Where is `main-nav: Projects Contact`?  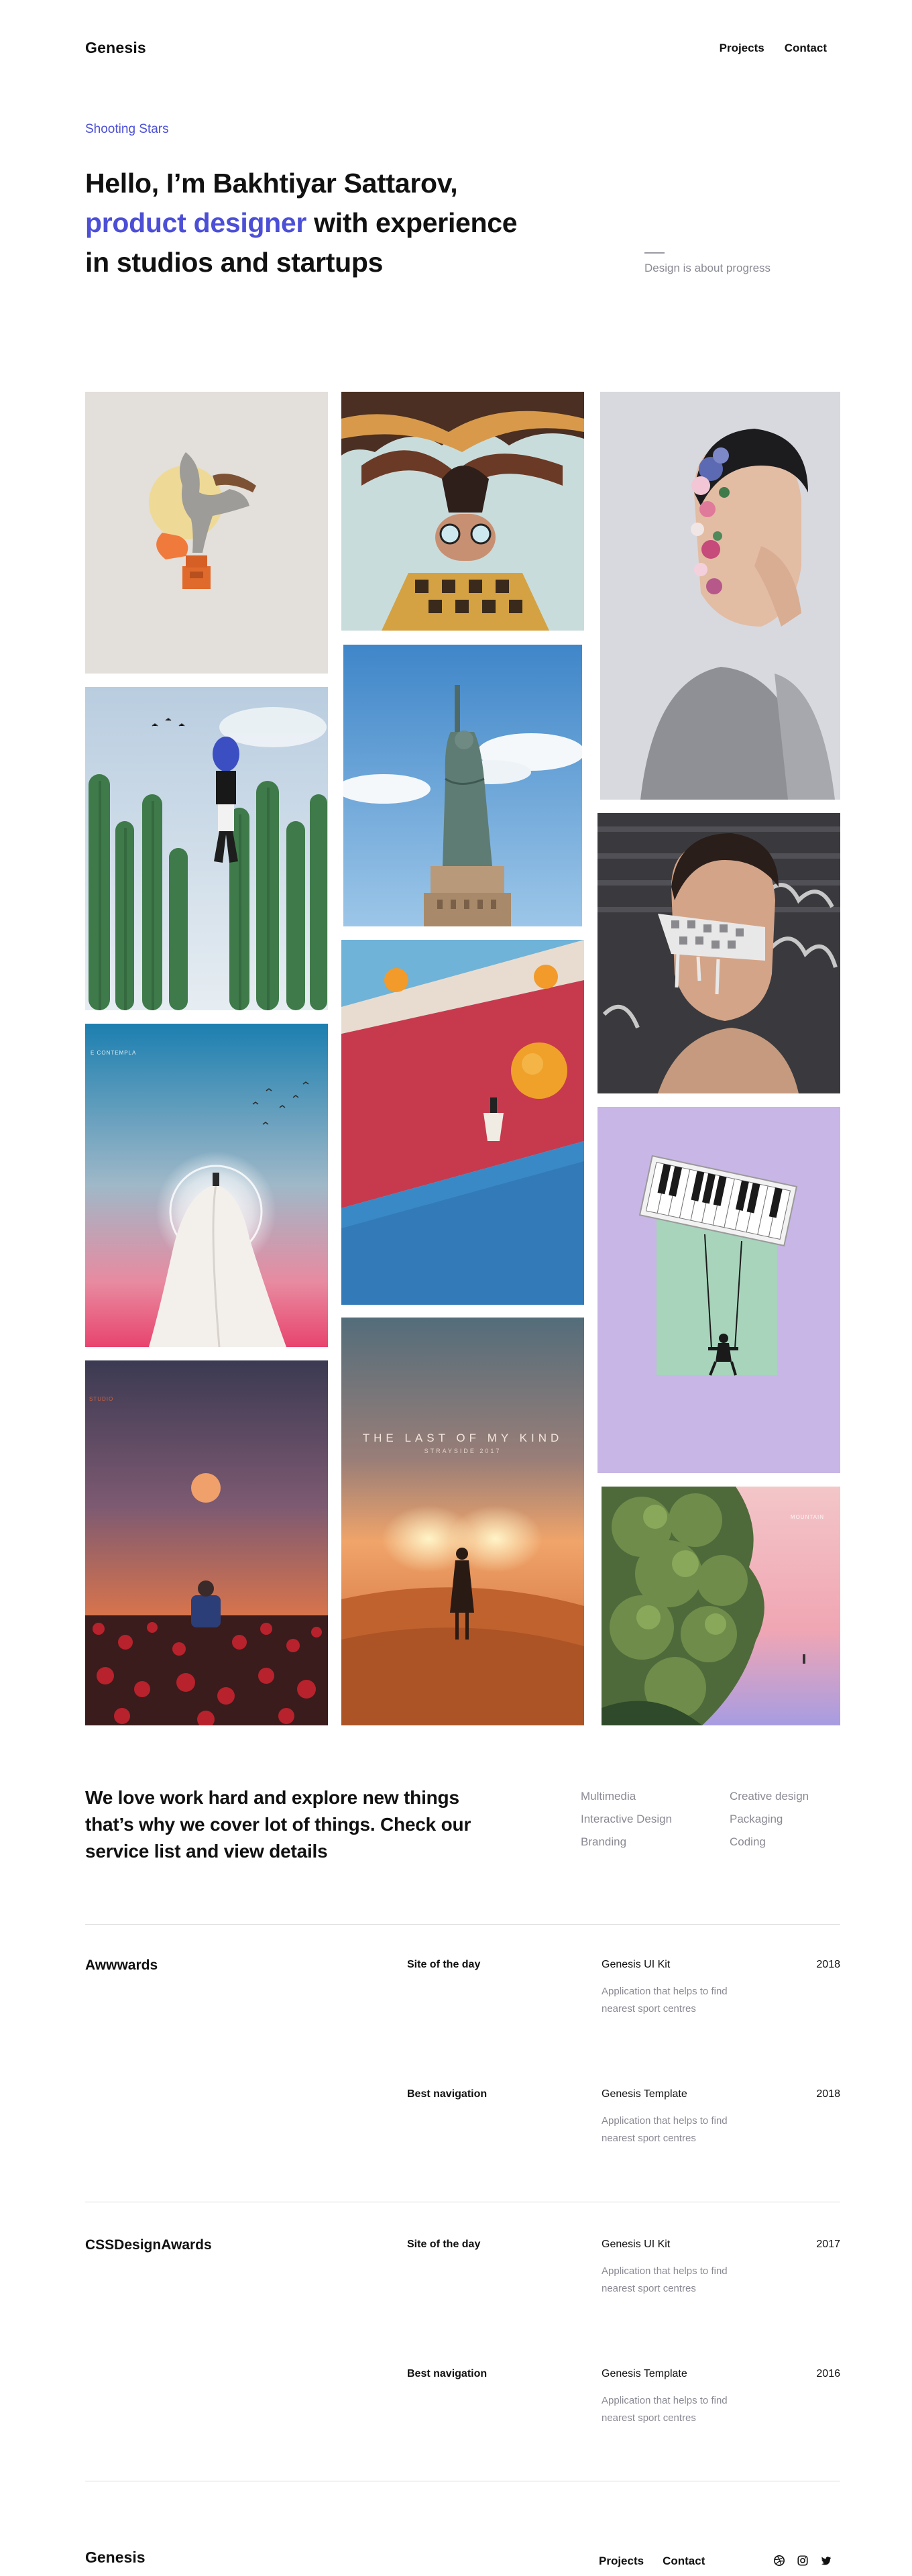
main-nav: Projects Contact is located at coordinates (773, 48).